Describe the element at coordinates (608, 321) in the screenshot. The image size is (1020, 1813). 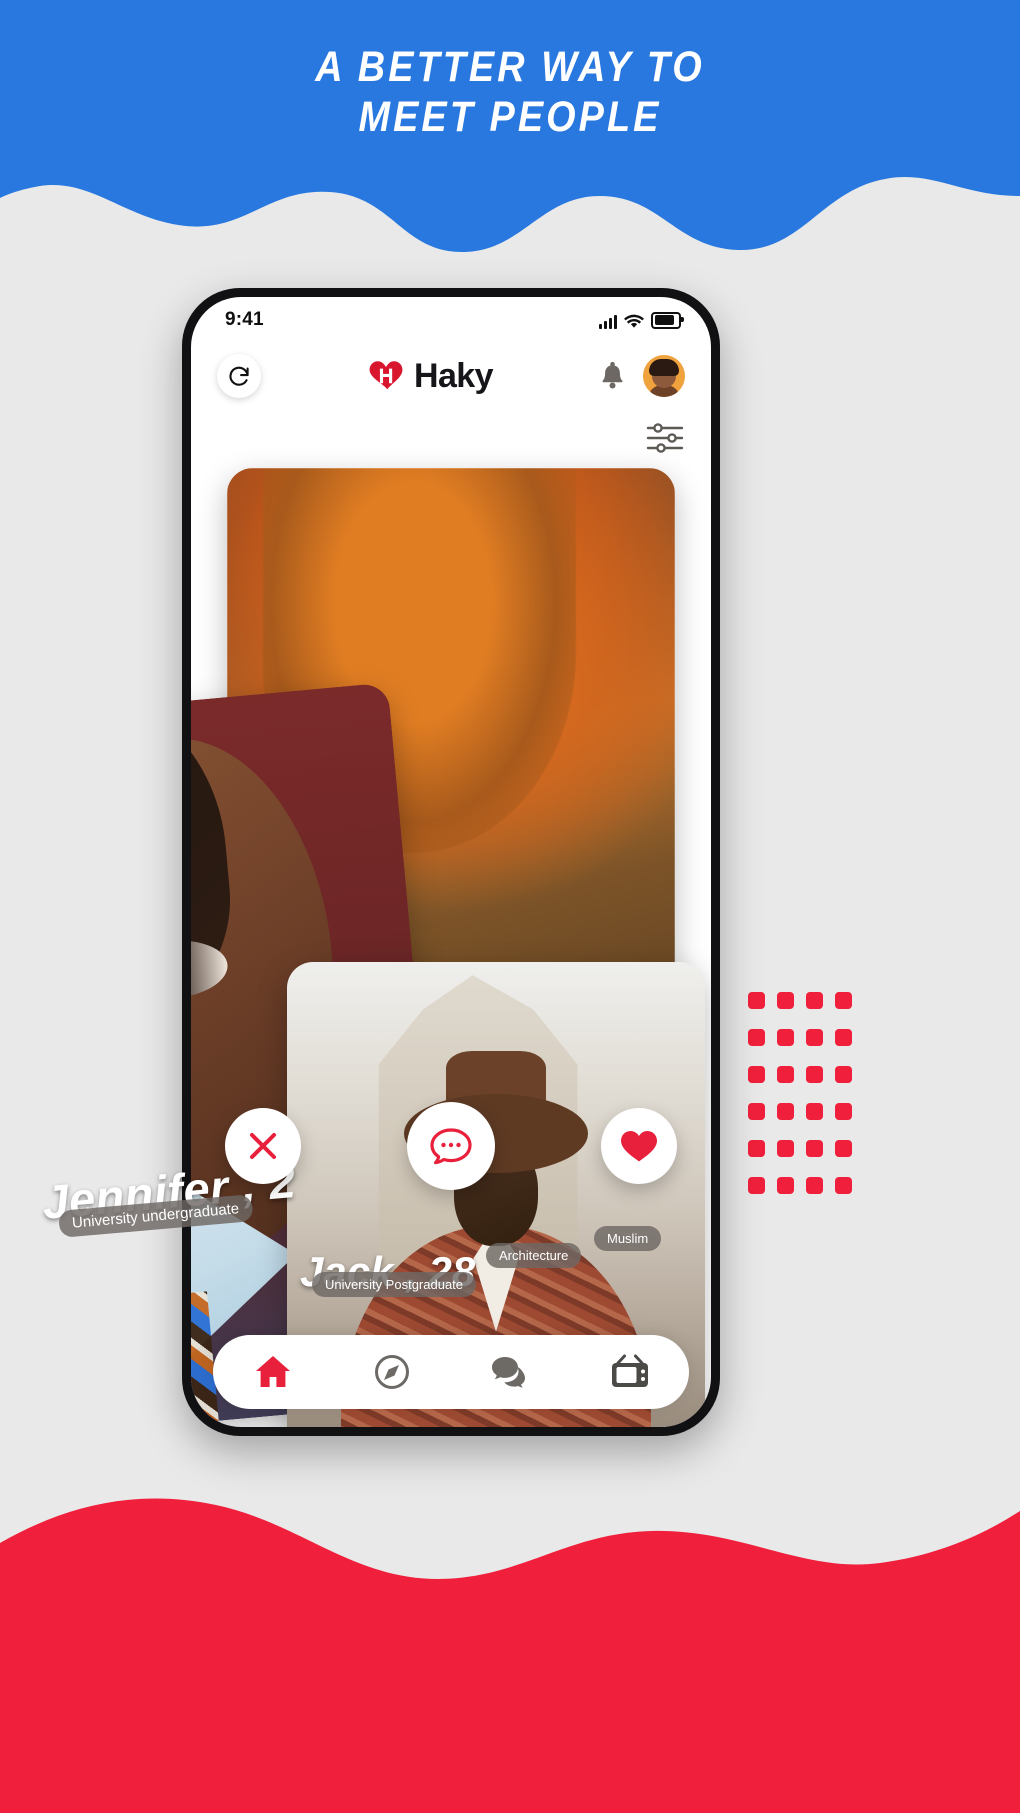
I see `cellular-signal-icon` at that location.